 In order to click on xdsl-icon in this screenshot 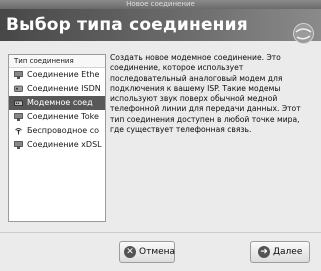, I will do `click(18, 145)`.